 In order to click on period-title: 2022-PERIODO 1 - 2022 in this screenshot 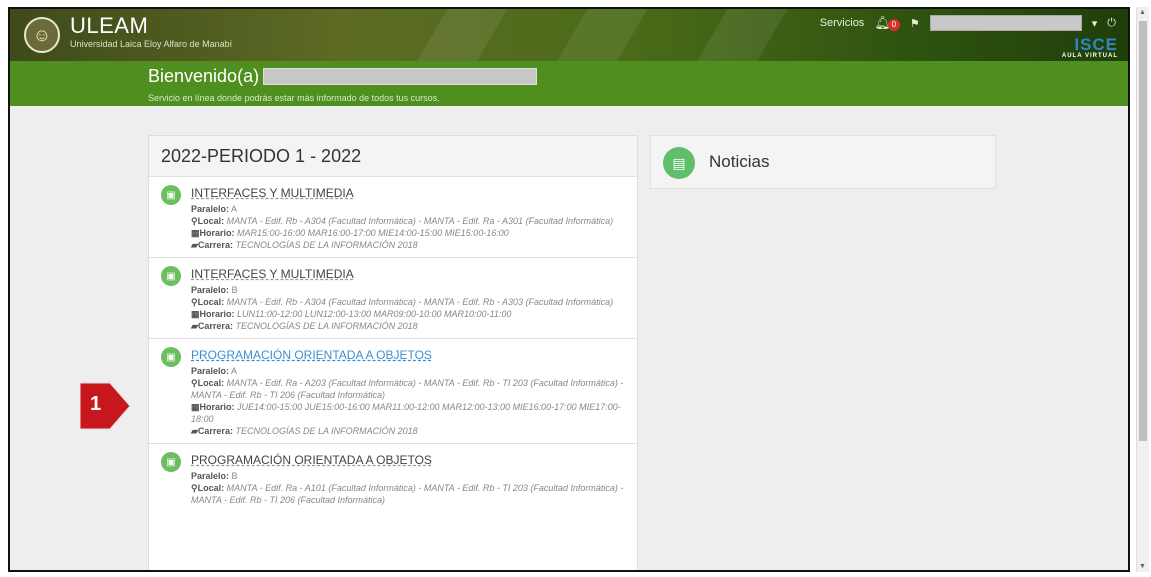, I will do `click(393, 156)`.